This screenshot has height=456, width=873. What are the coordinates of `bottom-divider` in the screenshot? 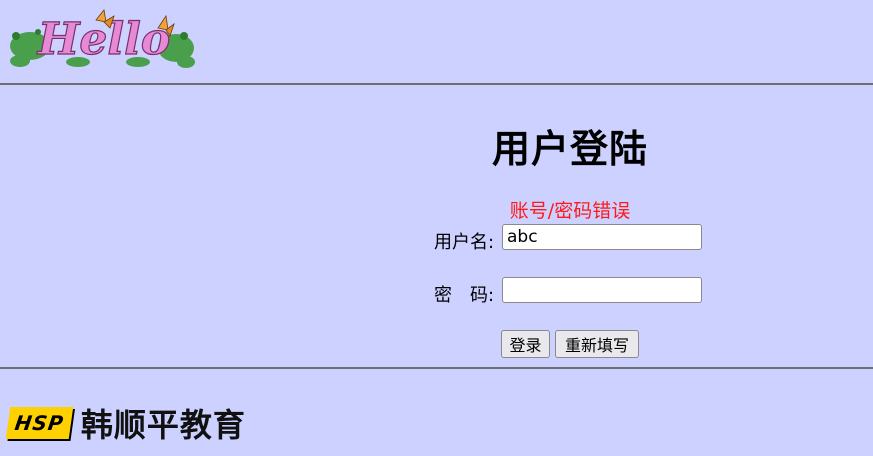 It's located at (436, 368).